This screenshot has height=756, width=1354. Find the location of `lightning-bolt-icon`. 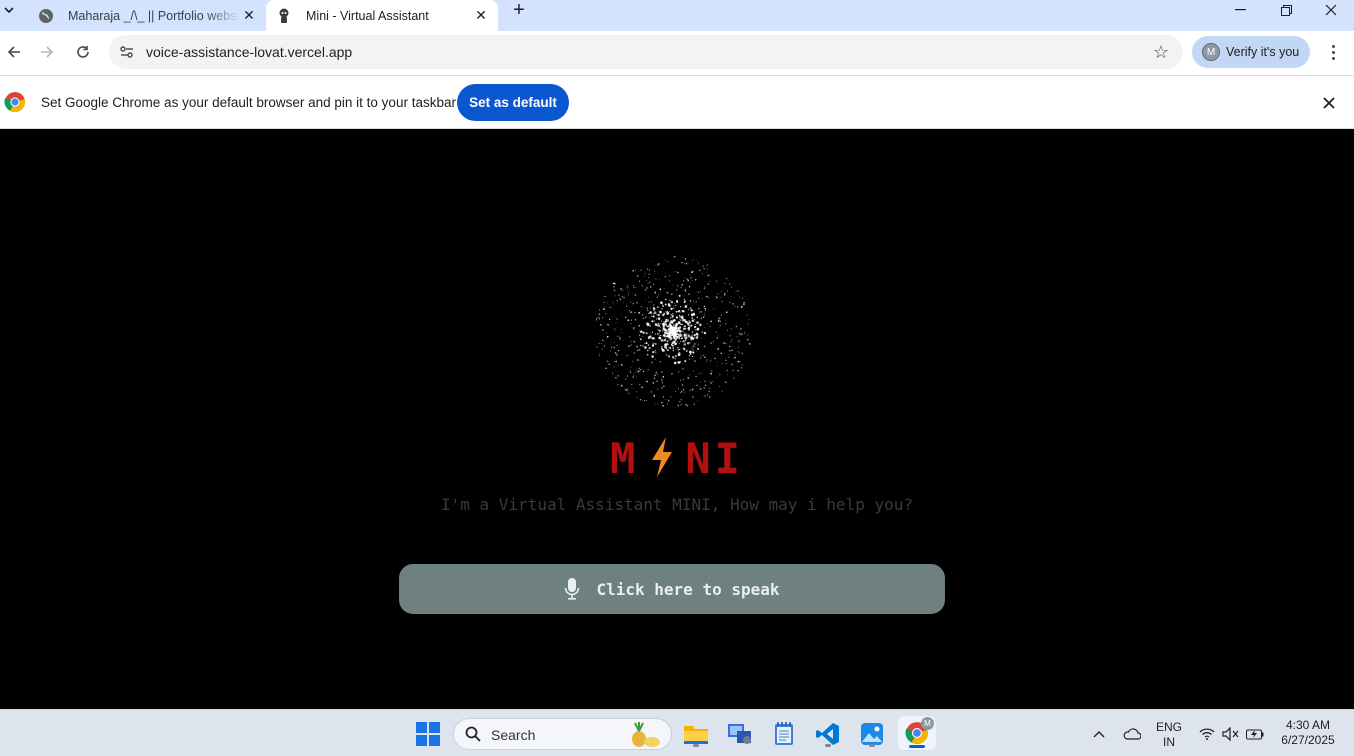

lightning-bolt-icon is located at coordinates (662, 457).